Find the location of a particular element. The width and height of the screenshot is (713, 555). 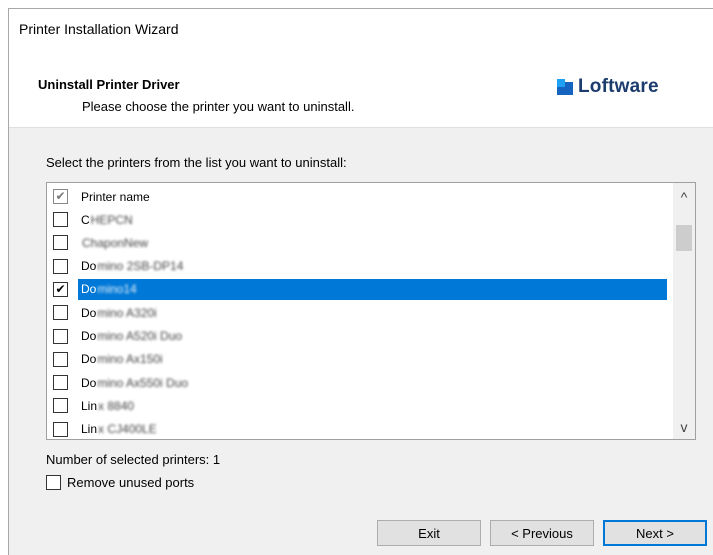

vertical-scrollbar: ^ v is located at coordinates (684, 311).